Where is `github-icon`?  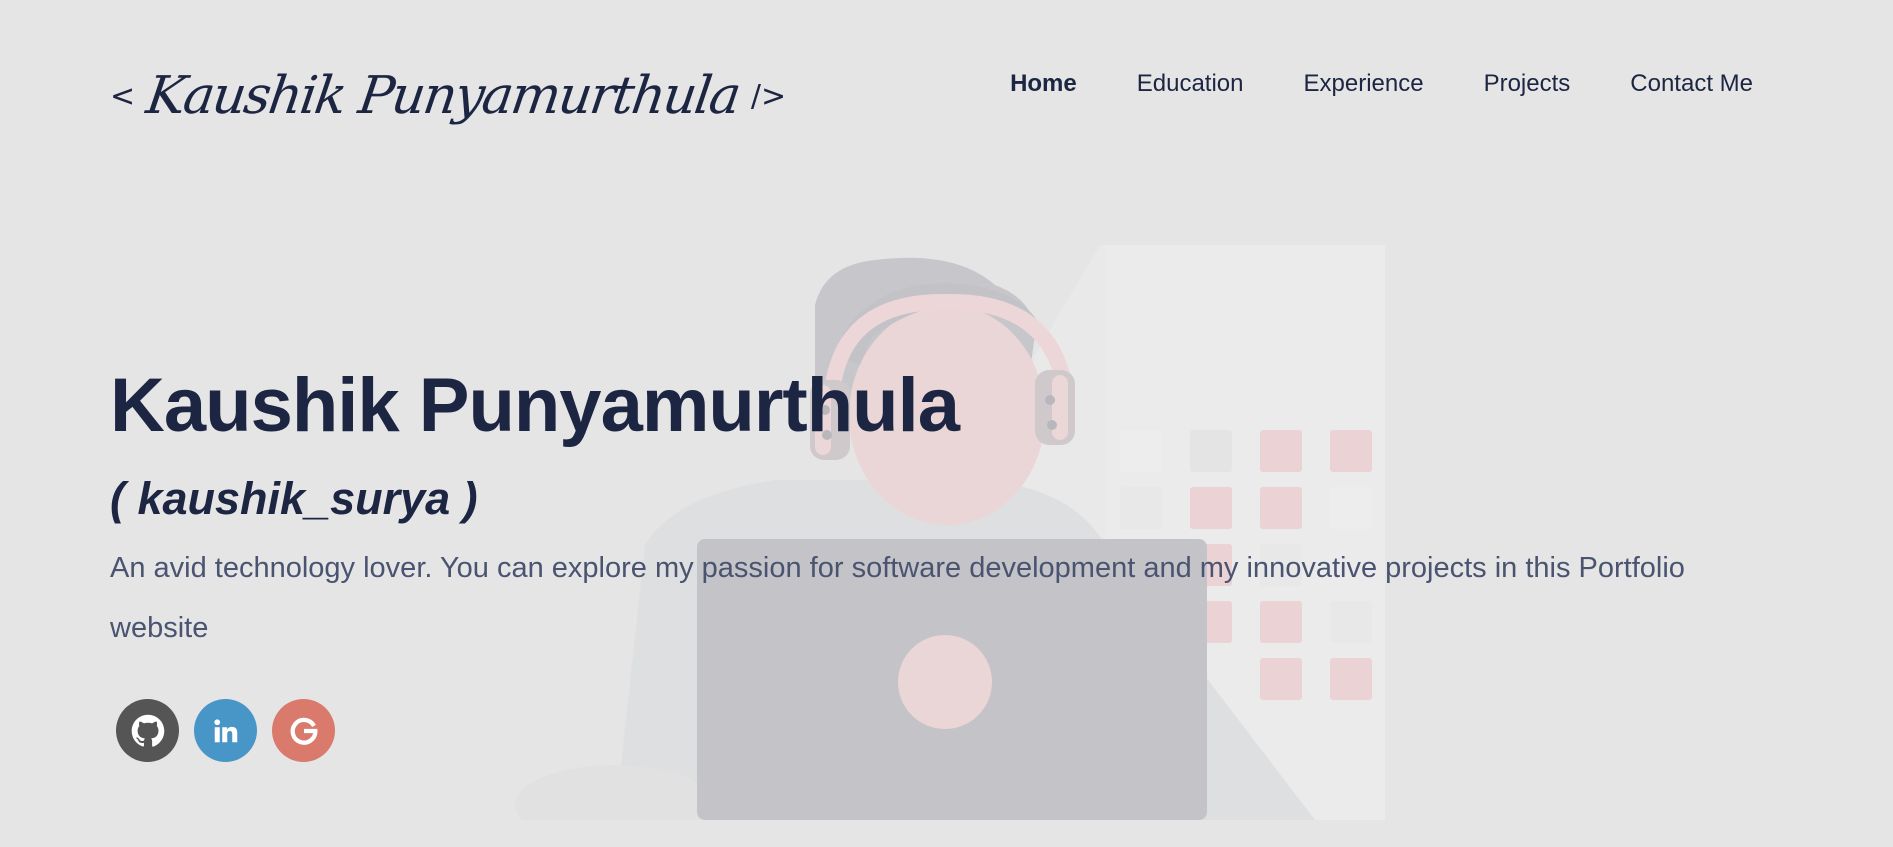 github-icon is located at coordinates (147, 730).